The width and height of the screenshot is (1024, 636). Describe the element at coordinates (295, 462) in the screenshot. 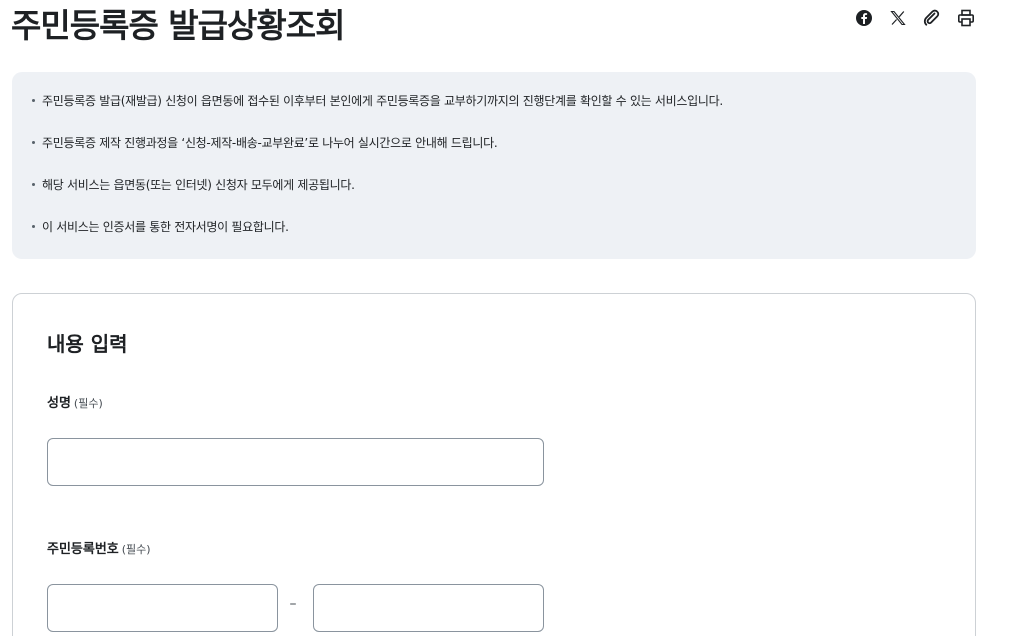

I see `name-input` at that location.